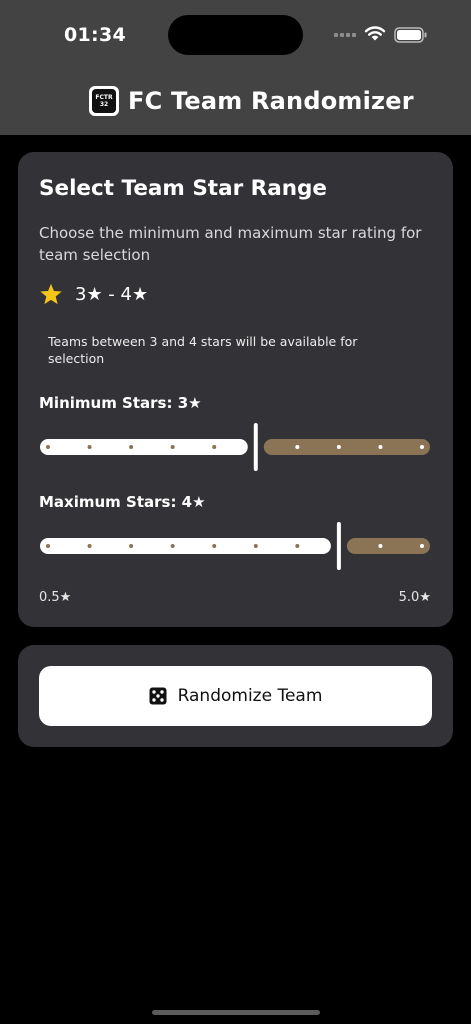 This screenshot has width=471, height=1024. I want to click on scale-max-label: 5.0★, so click(414, 597).